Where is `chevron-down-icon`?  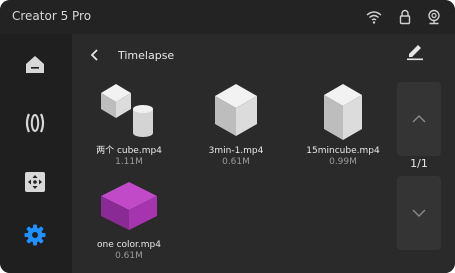
chevron-down-icon is located at coordinates (419, 213).